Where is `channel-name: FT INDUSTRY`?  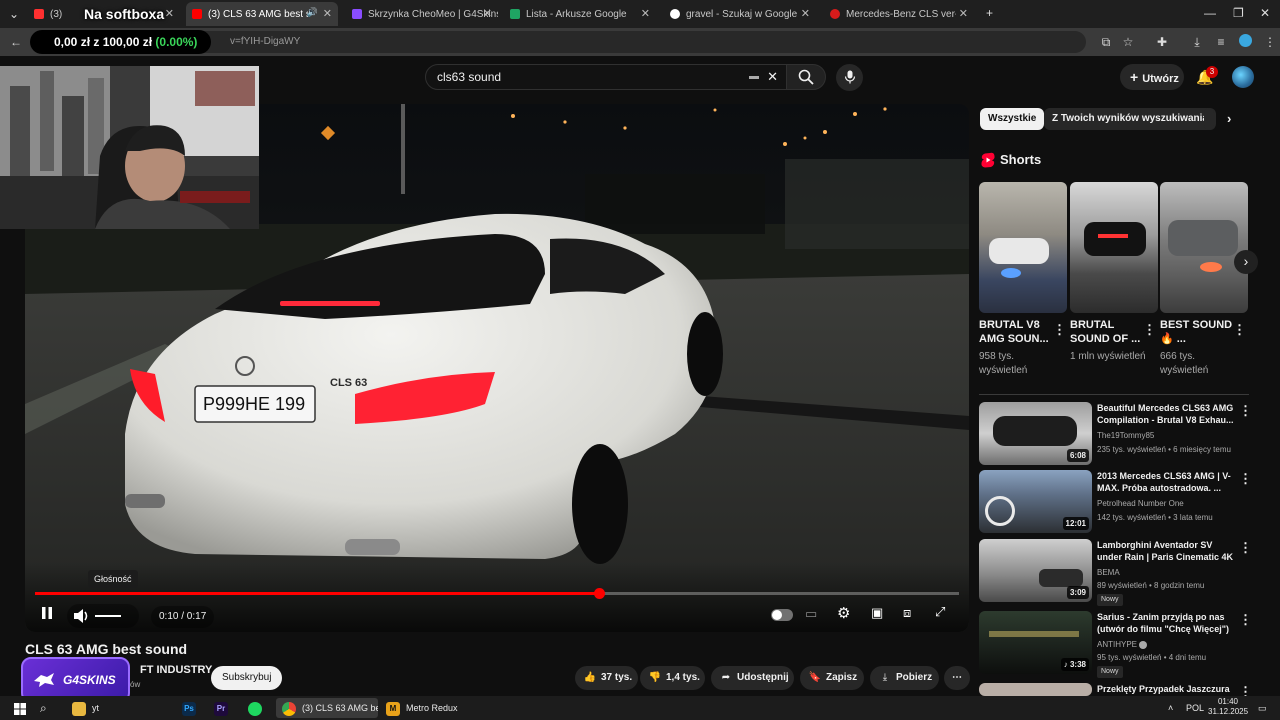 channel-name: FT INDUSTRY is located at coordinates (176, 670).